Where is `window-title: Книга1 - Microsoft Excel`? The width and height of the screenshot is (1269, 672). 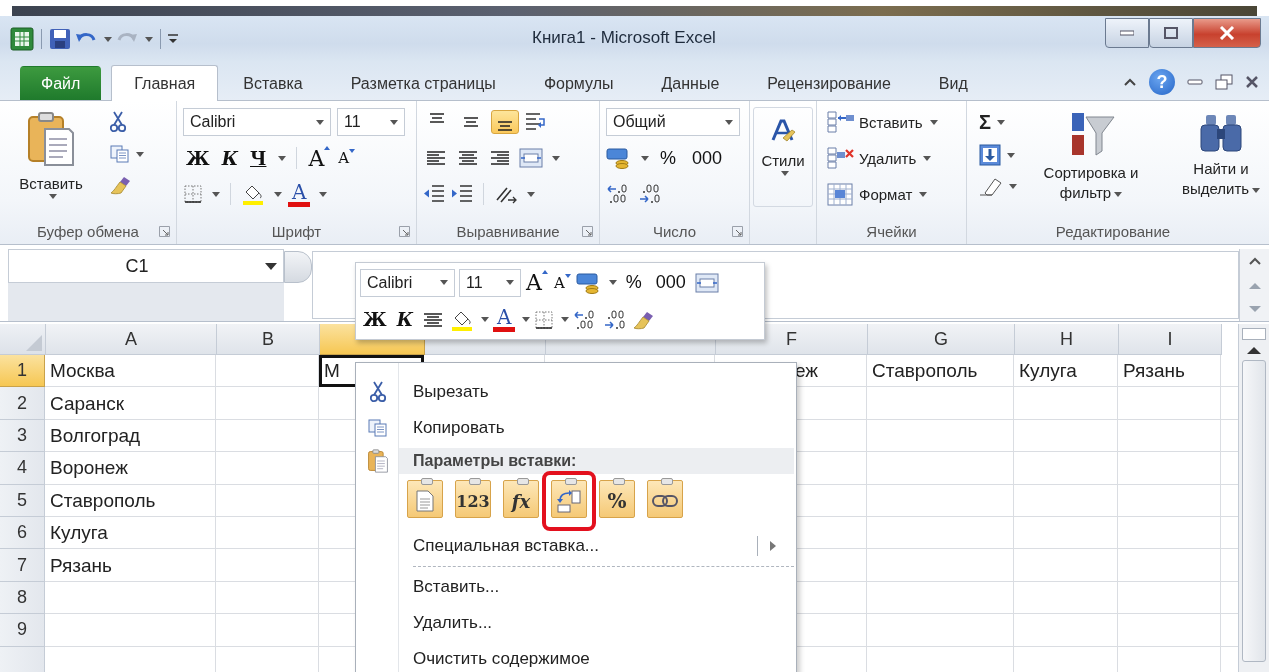
window-title: Книга1 - Microsoft Excel is located at coordinates (624, 38).